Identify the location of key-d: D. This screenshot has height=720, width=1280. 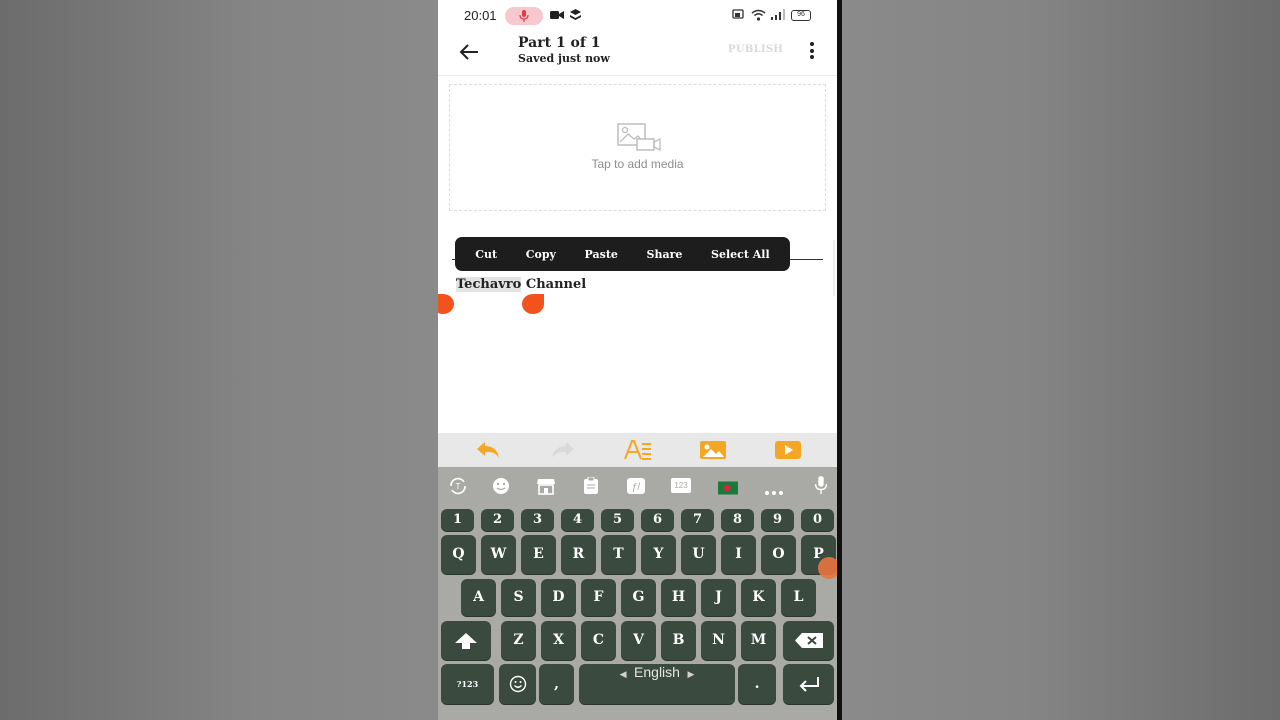
(558, 597).